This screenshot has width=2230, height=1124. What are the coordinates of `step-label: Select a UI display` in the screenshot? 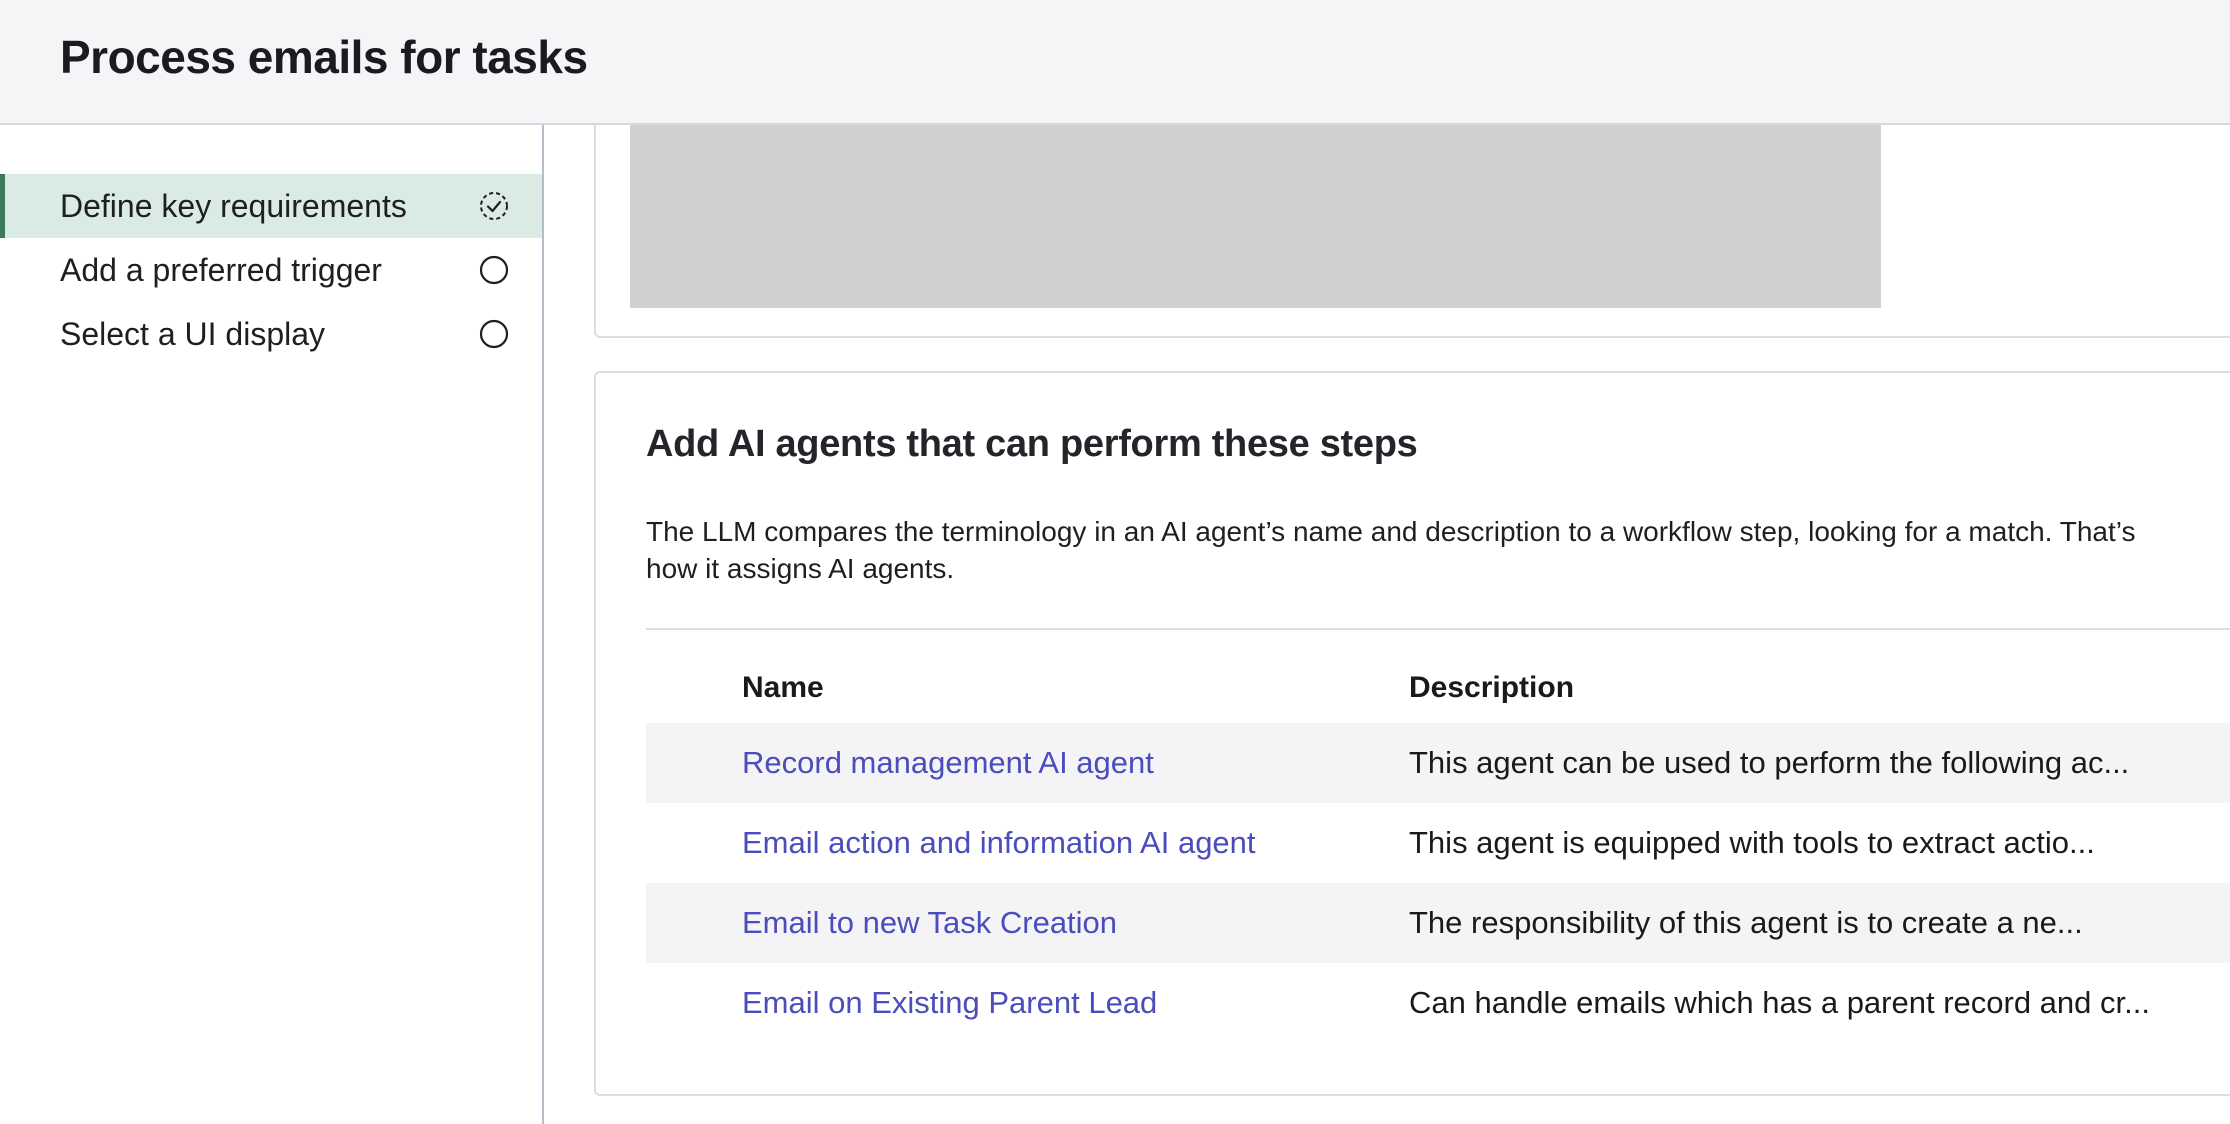 It's located at (193, 334).